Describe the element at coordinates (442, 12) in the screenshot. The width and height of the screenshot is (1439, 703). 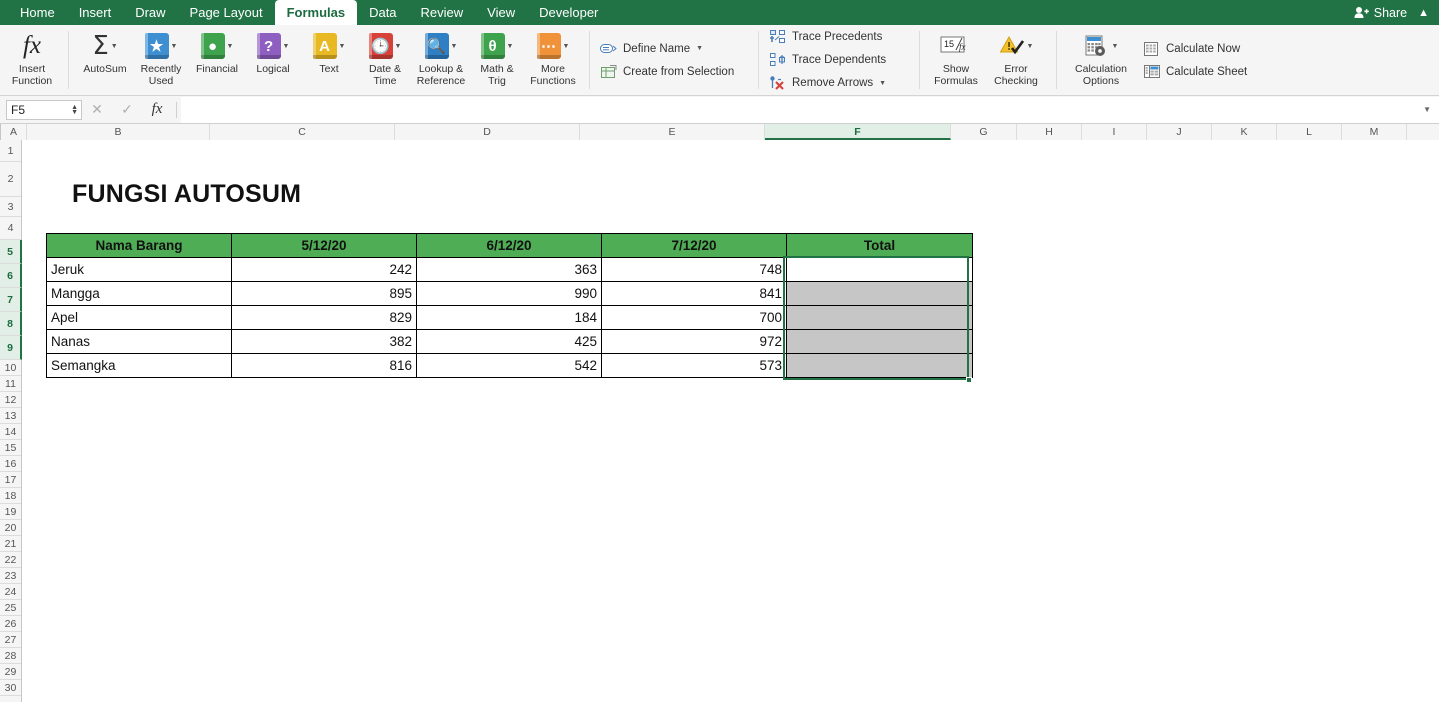
I see `tab-review: Review` at that location.